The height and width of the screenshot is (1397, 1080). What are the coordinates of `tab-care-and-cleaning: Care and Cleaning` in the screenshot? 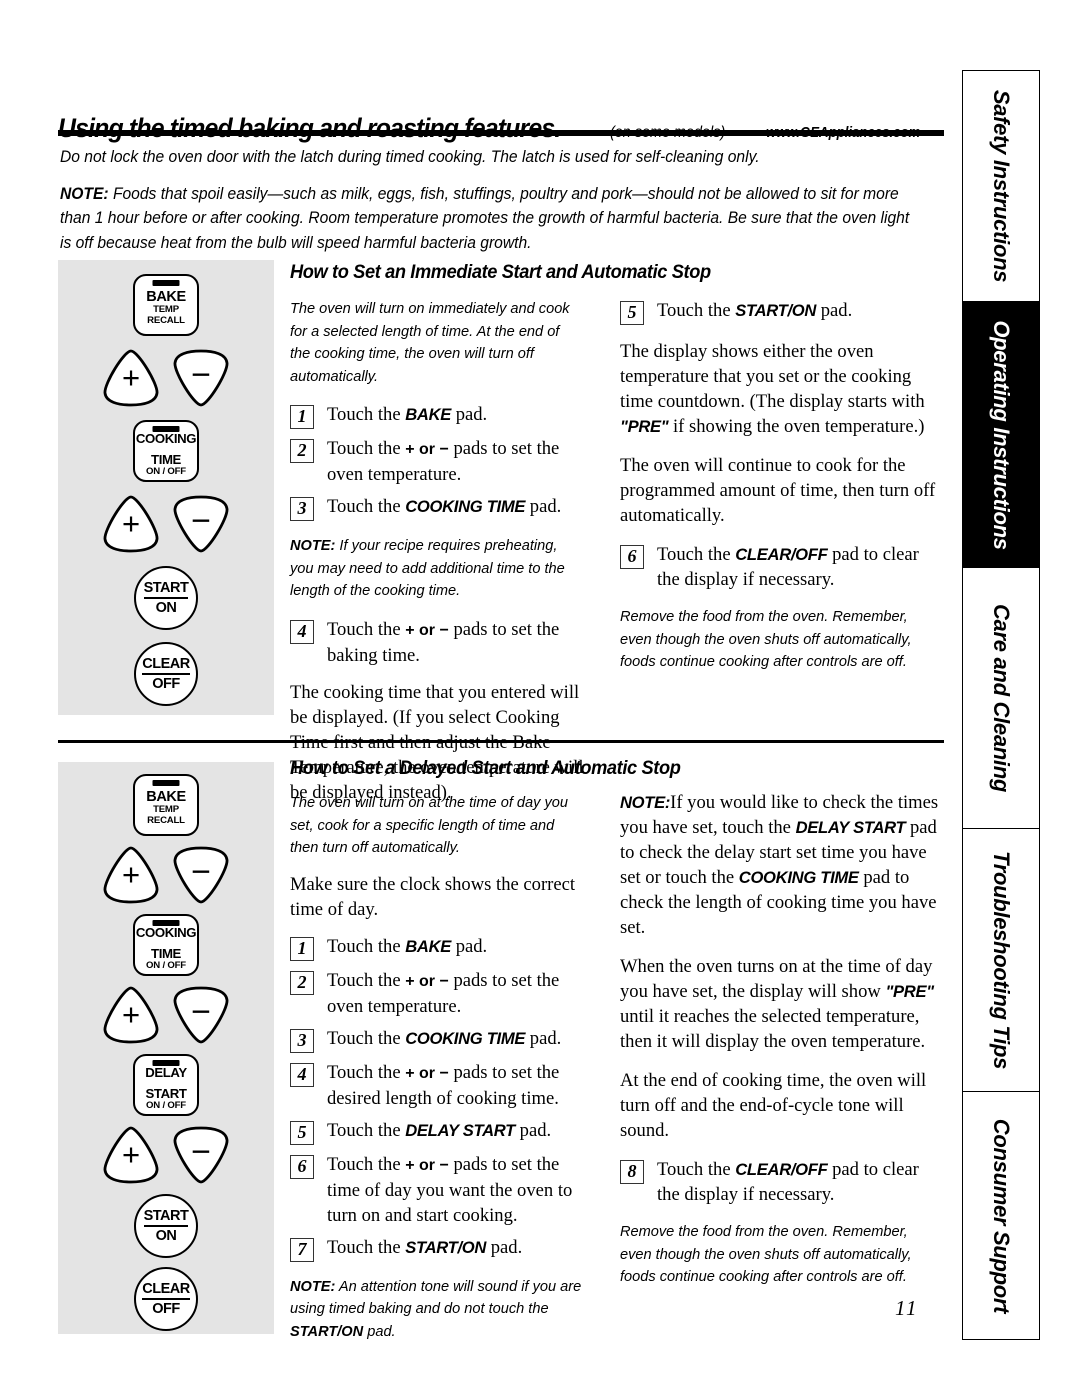 It's located at (1001, 698).